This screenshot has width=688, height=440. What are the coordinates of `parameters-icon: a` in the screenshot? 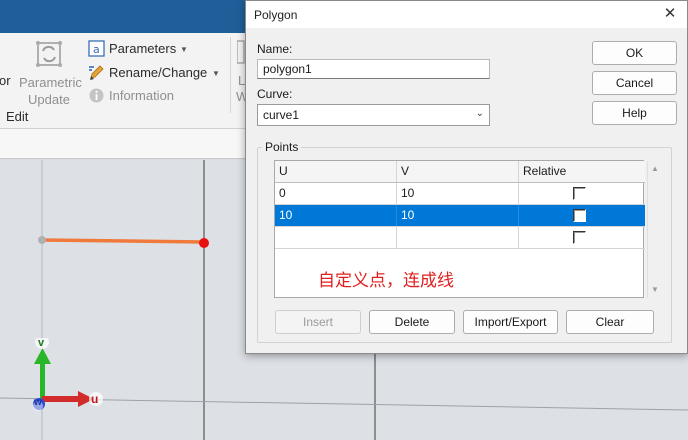 It's located at (96, 48).